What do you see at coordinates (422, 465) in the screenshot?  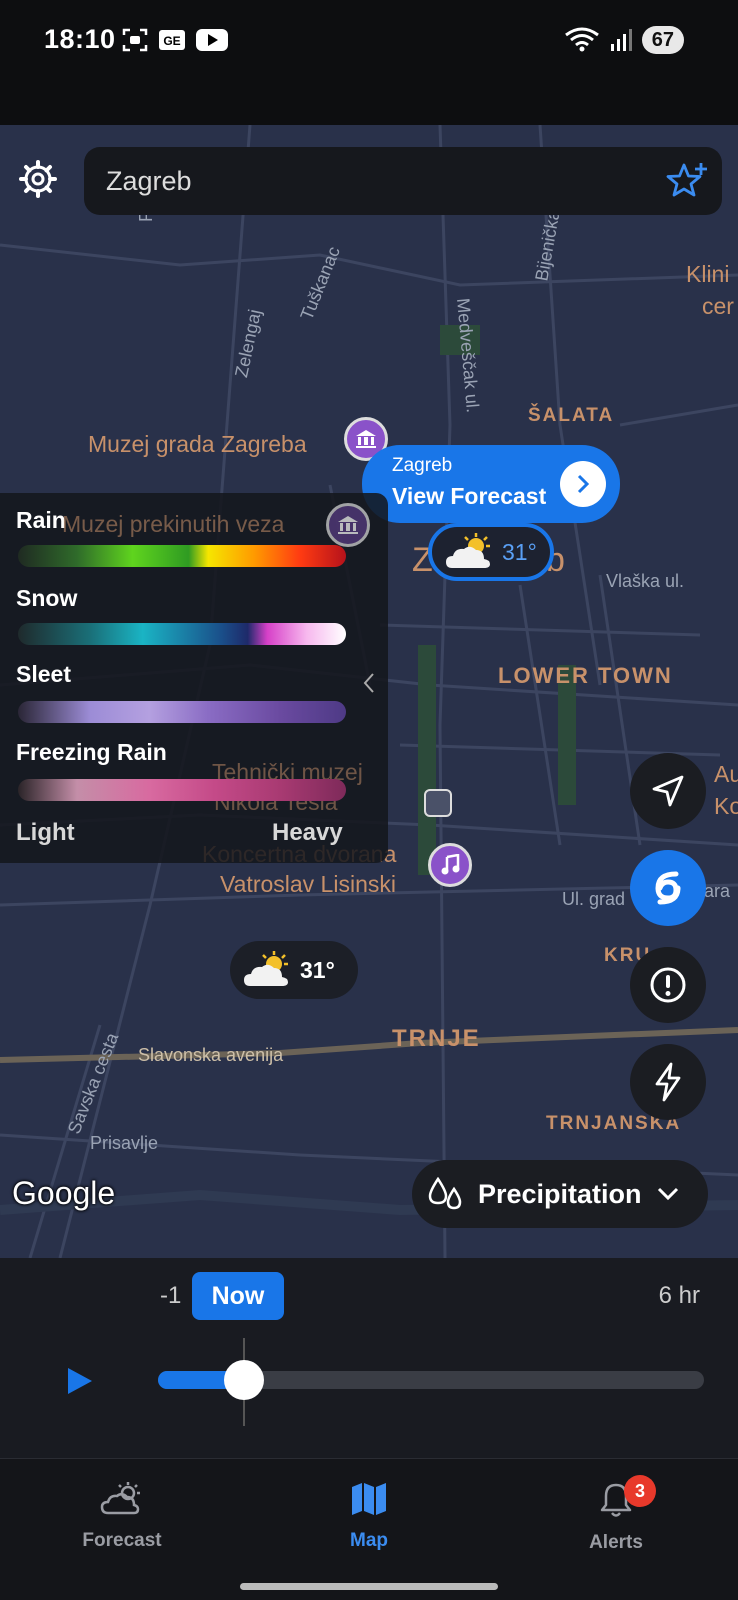 I see `callout-place: Zagreb` at bounding box center [422, 465].